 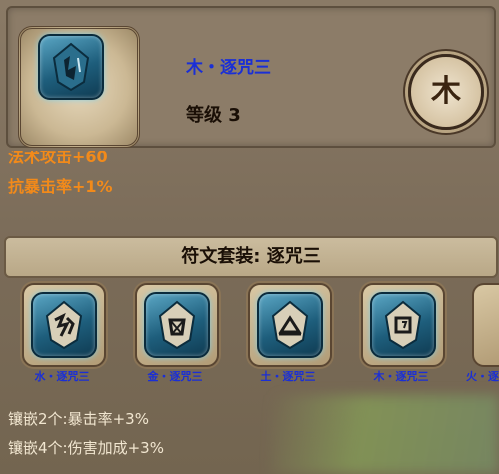 What do you see at coordinates (60, 186) in the screenshot?
I see `stat-crit-resist: 抗暴击率+1%` at bounding box center [60, 186].